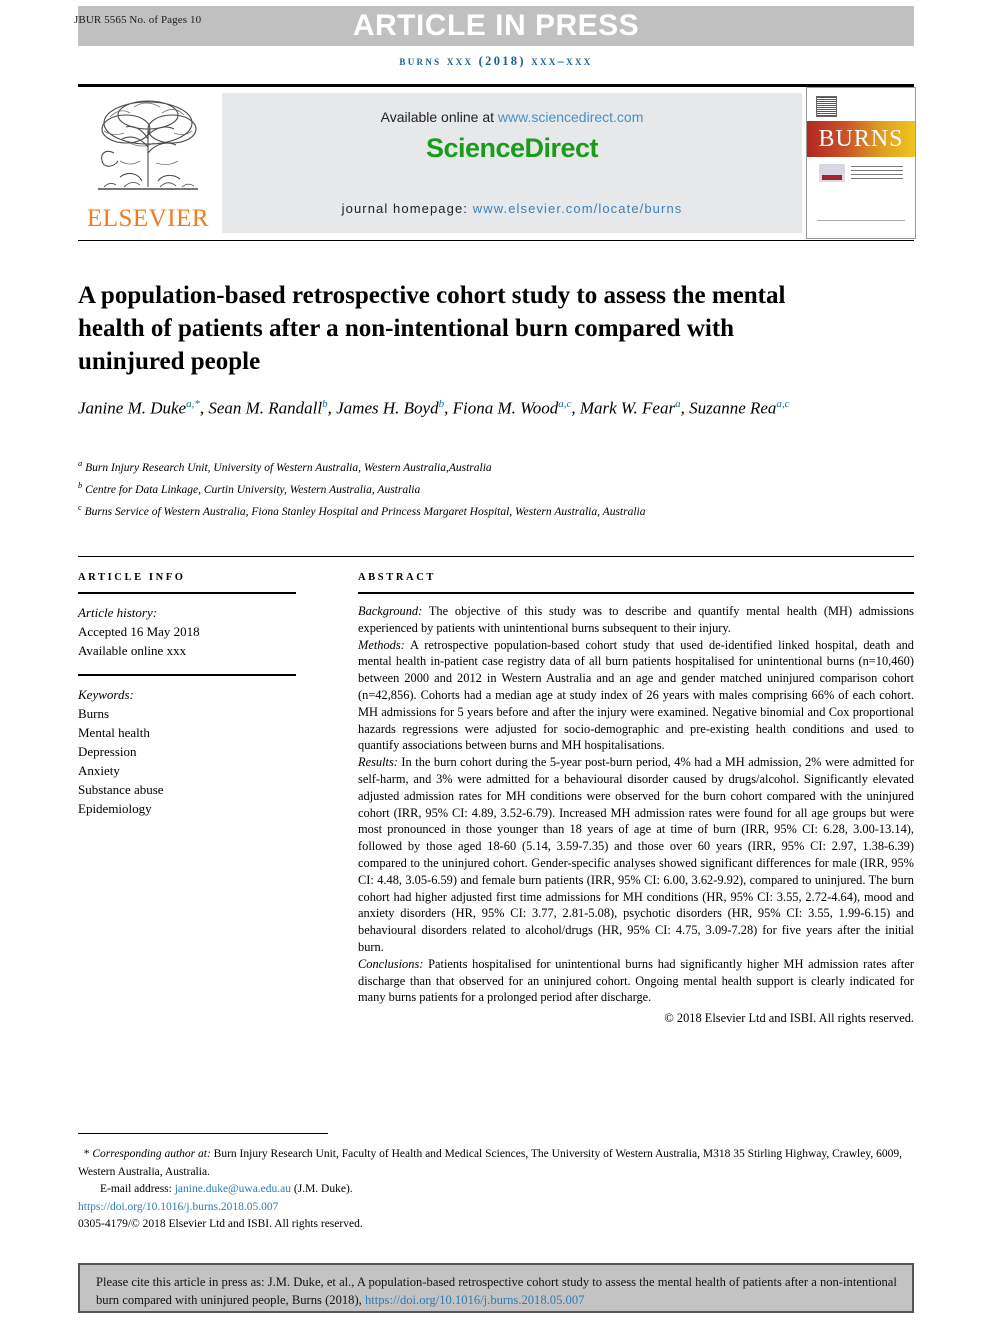 Image resolution: width=992 pixels, height=1323 pixels. I want to click on author-name: James H. Boyd, so click(387, 408).